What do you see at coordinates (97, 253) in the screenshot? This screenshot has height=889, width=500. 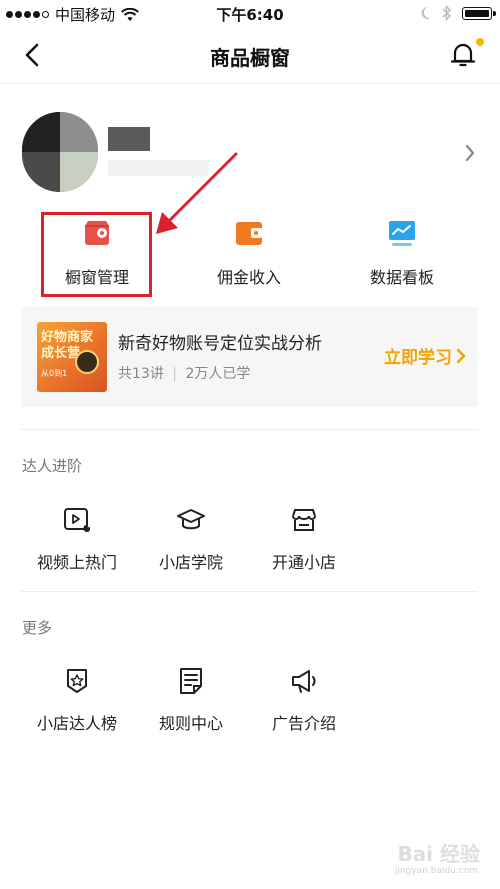 I see `entry-showcase-management: 橱窗管理` at bounding box center [97, 253].